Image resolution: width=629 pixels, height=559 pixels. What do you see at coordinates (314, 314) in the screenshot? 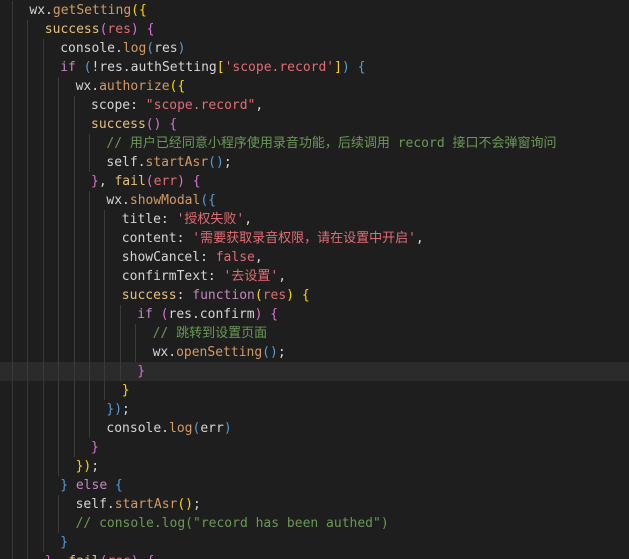
I see `code-line: if (res.confirm) {` at bounding box center [314, 314].